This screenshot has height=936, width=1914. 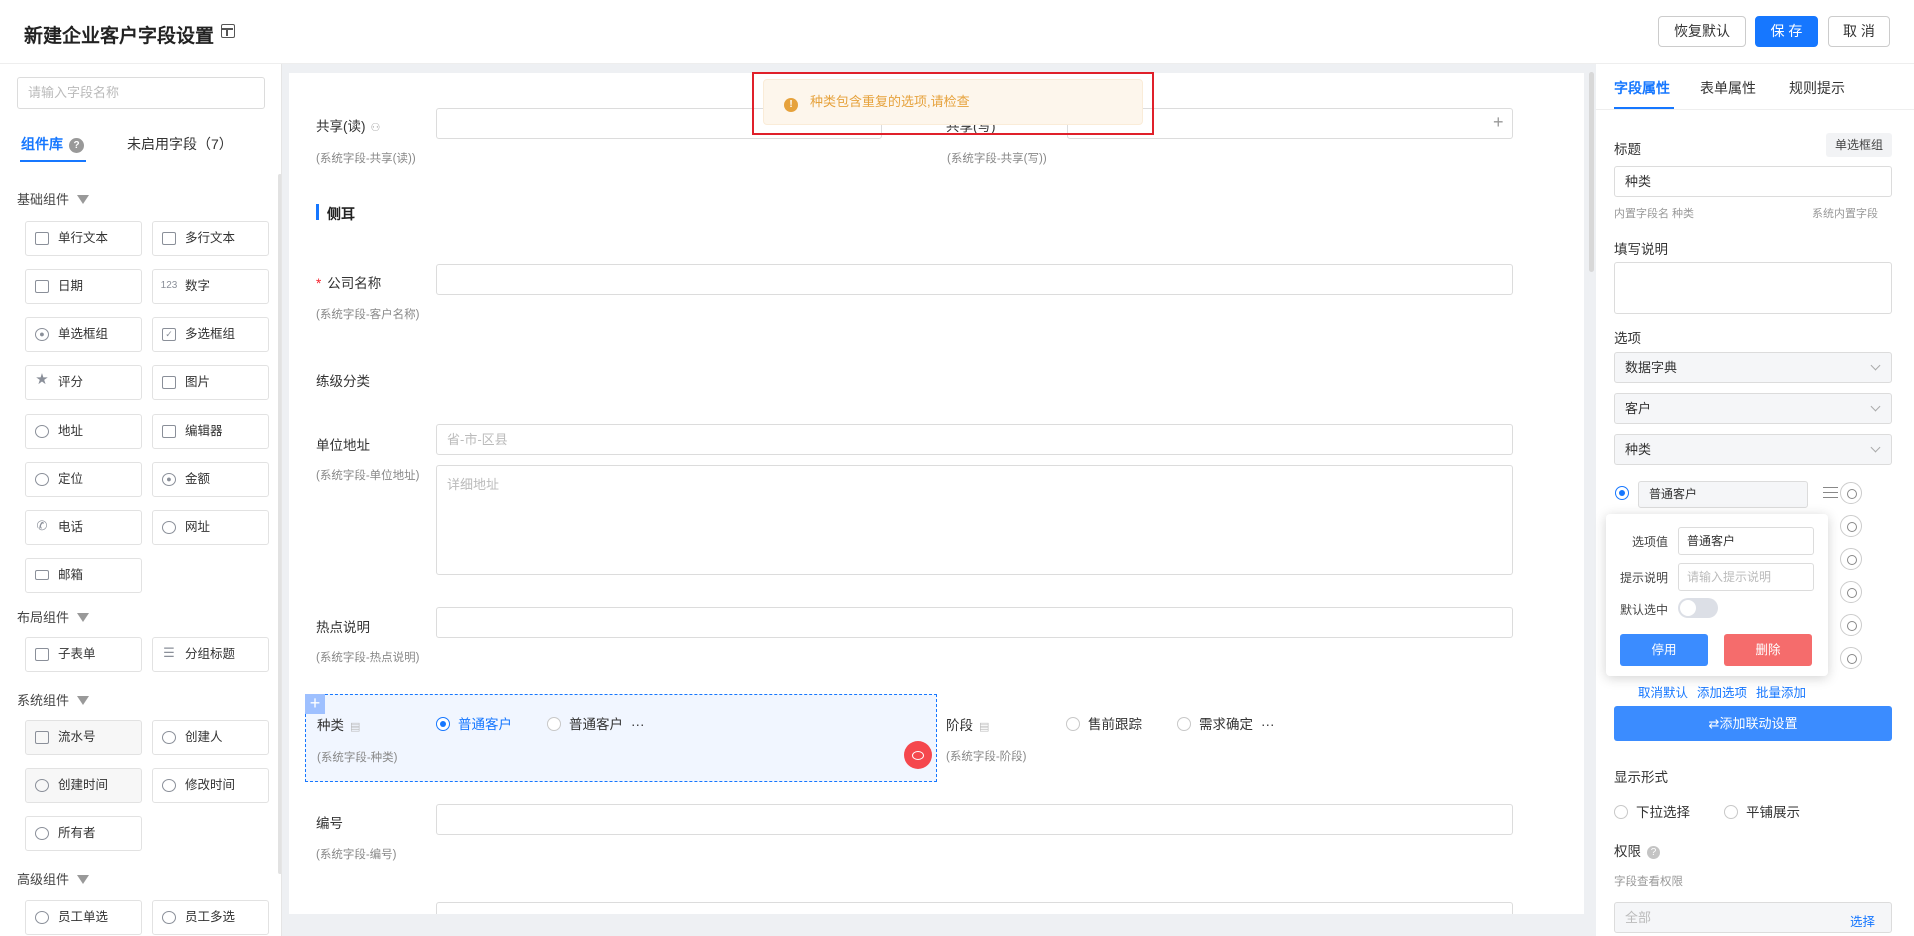 I want to click on company-input, so click(x=974, y=279).